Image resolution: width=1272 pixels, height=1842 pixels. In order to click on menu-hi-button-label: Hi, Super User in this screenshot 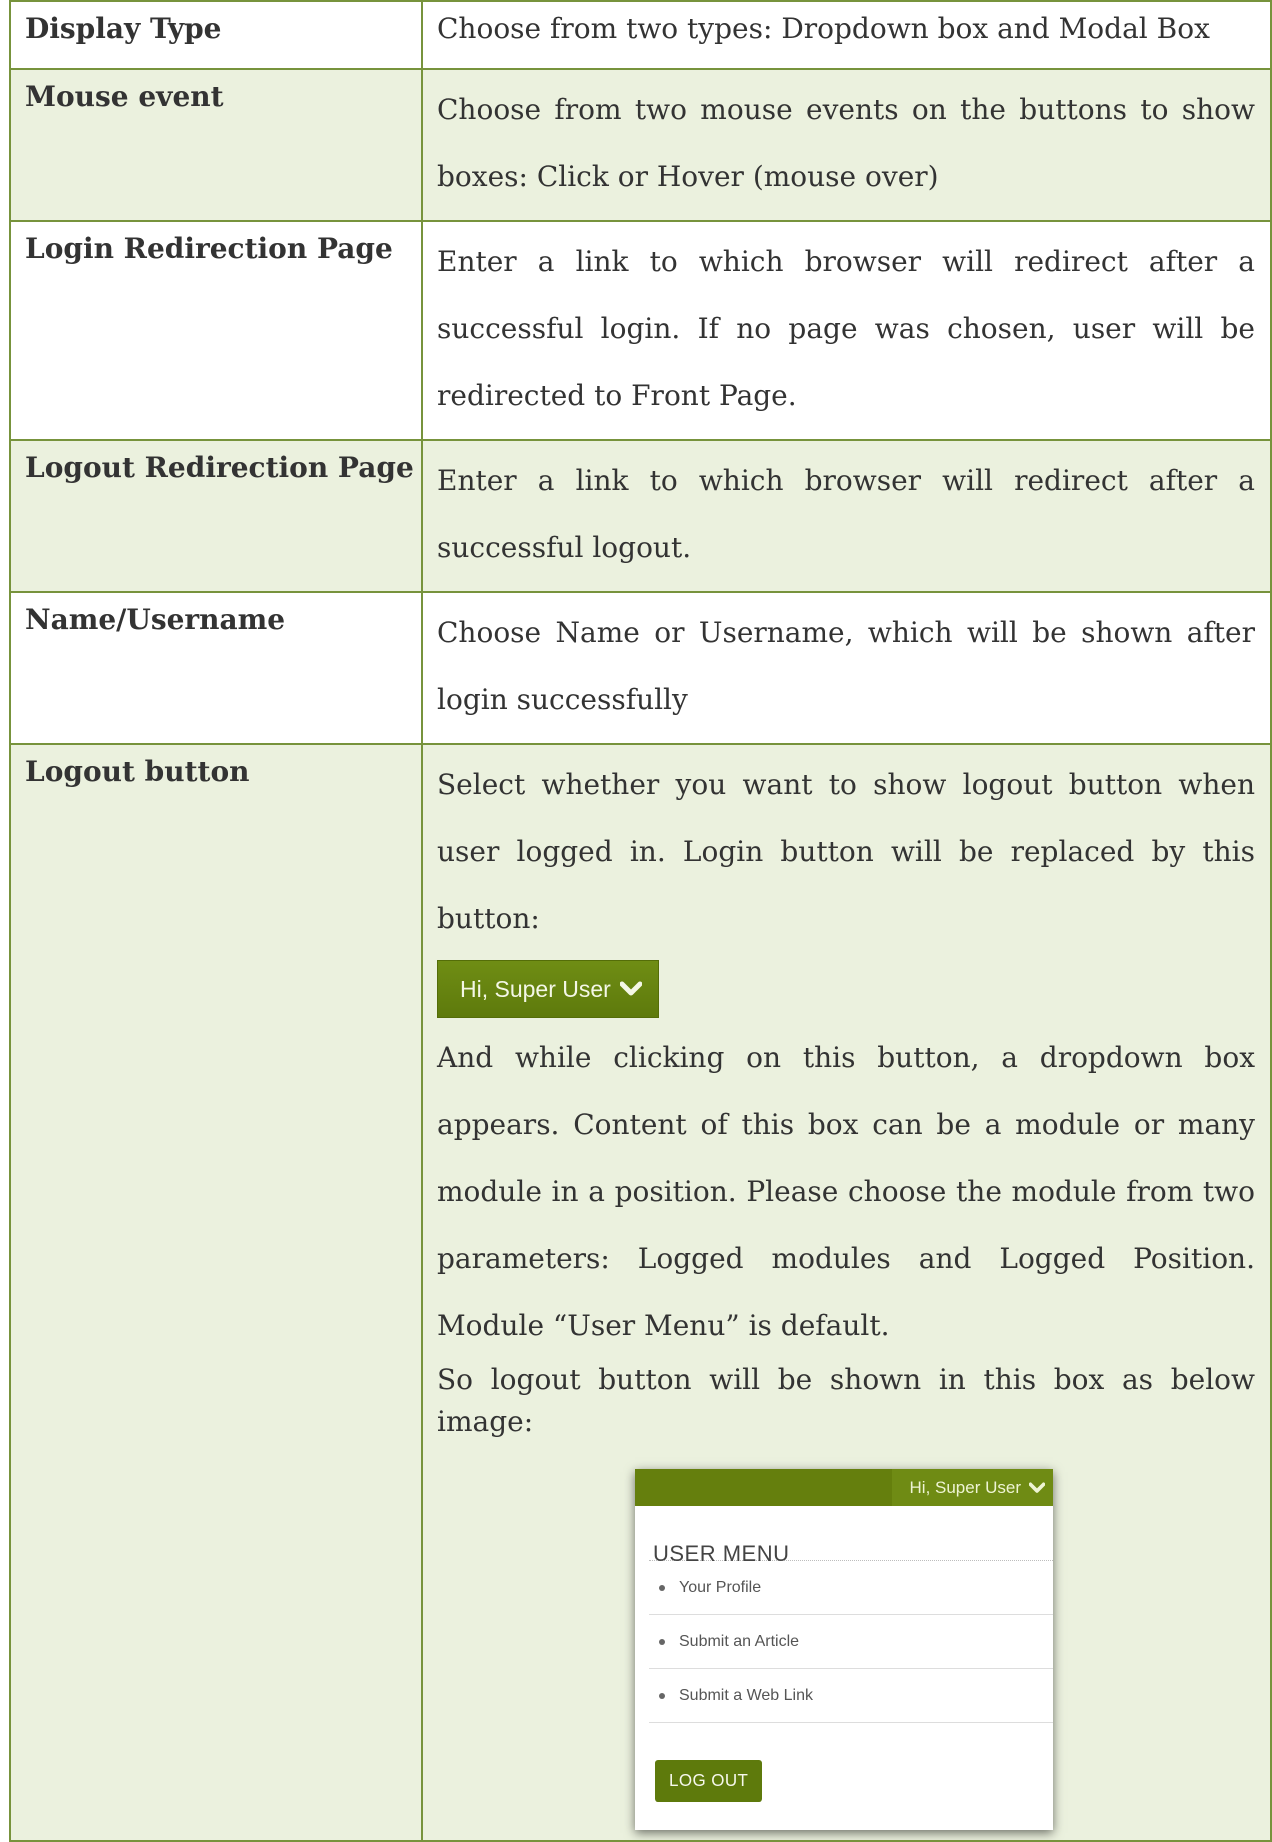, I will do `click(965, 1487)`.